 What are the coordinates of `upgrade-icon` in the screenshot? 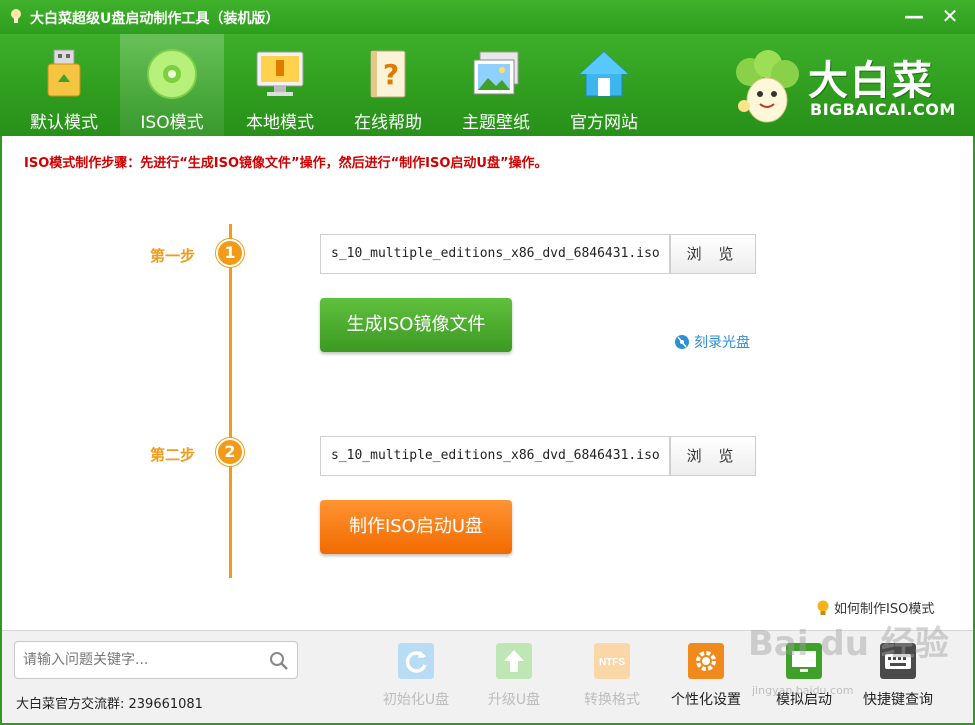 It's located at (514, 661).